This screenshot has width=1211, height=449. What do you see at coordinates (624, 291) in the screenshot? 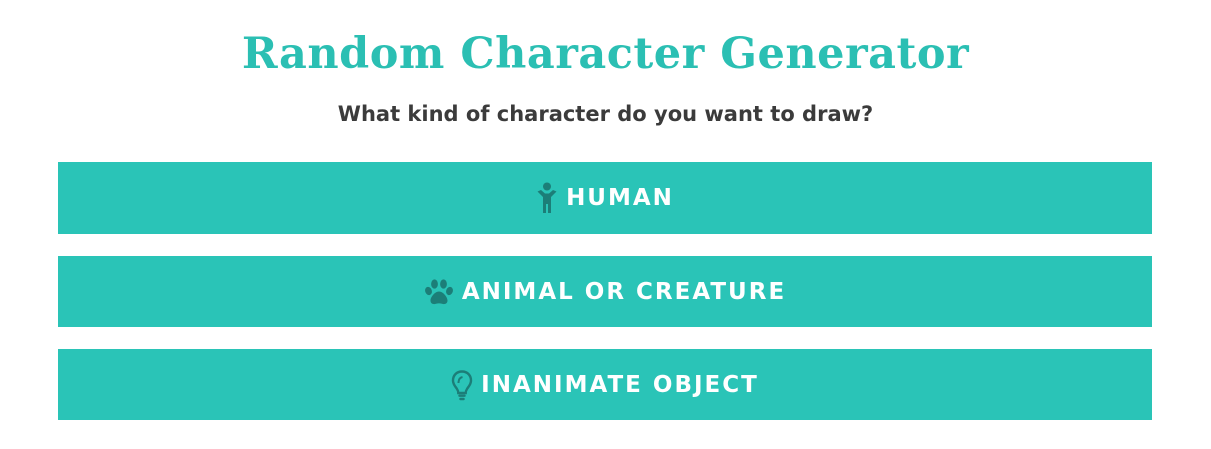
I see `animal-or-creature-button-label: ANIMAL OR CREATURE` at bounding box center [624, 291].